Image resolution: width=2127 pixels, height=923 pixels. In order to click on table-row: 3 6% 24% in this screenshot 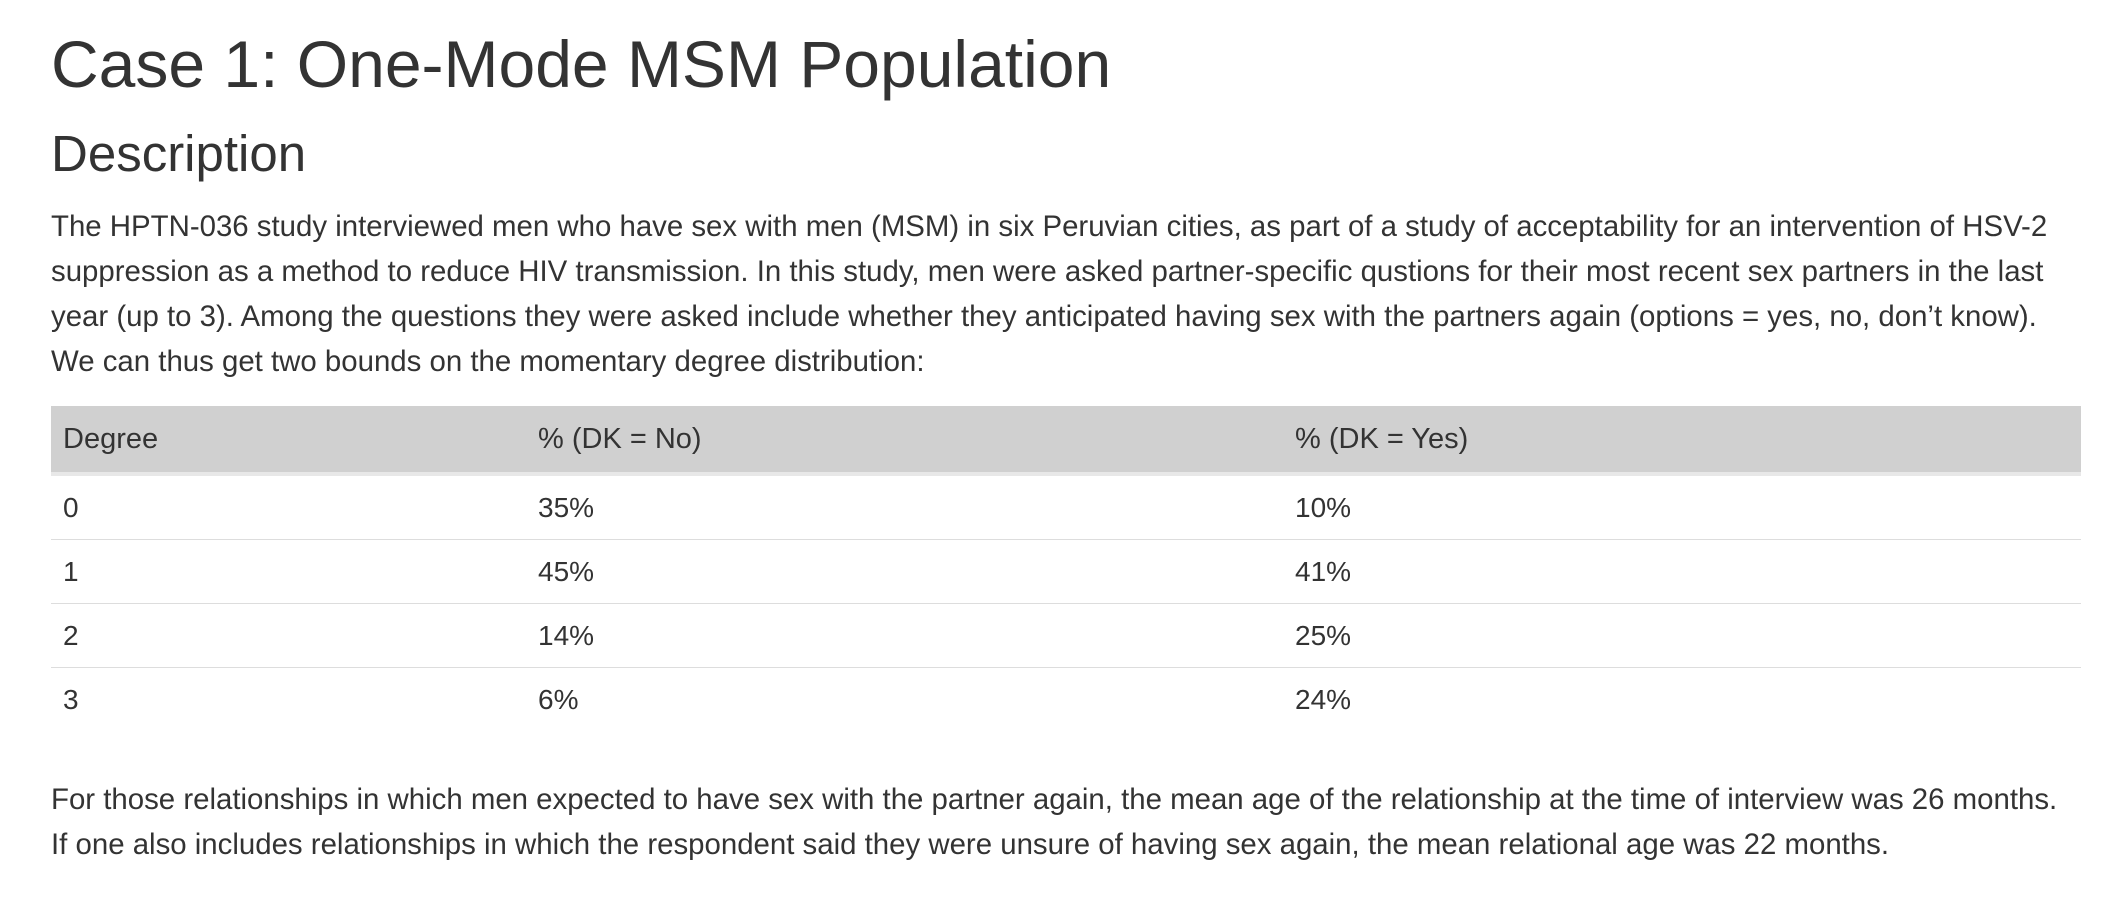, I will do `click(1066, 700)`.